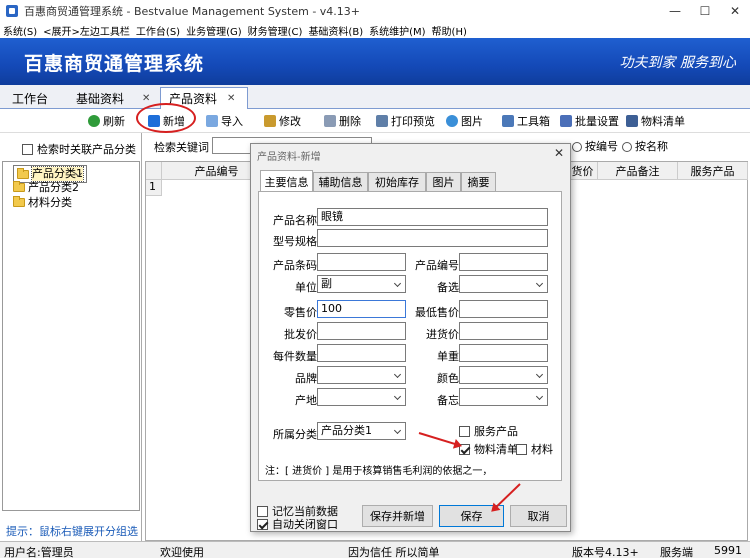 This screenshot has height=560, width=750. Describe the element at coordinates (675, 11) in the screenshot. I see `minimize-button: —` at that location.